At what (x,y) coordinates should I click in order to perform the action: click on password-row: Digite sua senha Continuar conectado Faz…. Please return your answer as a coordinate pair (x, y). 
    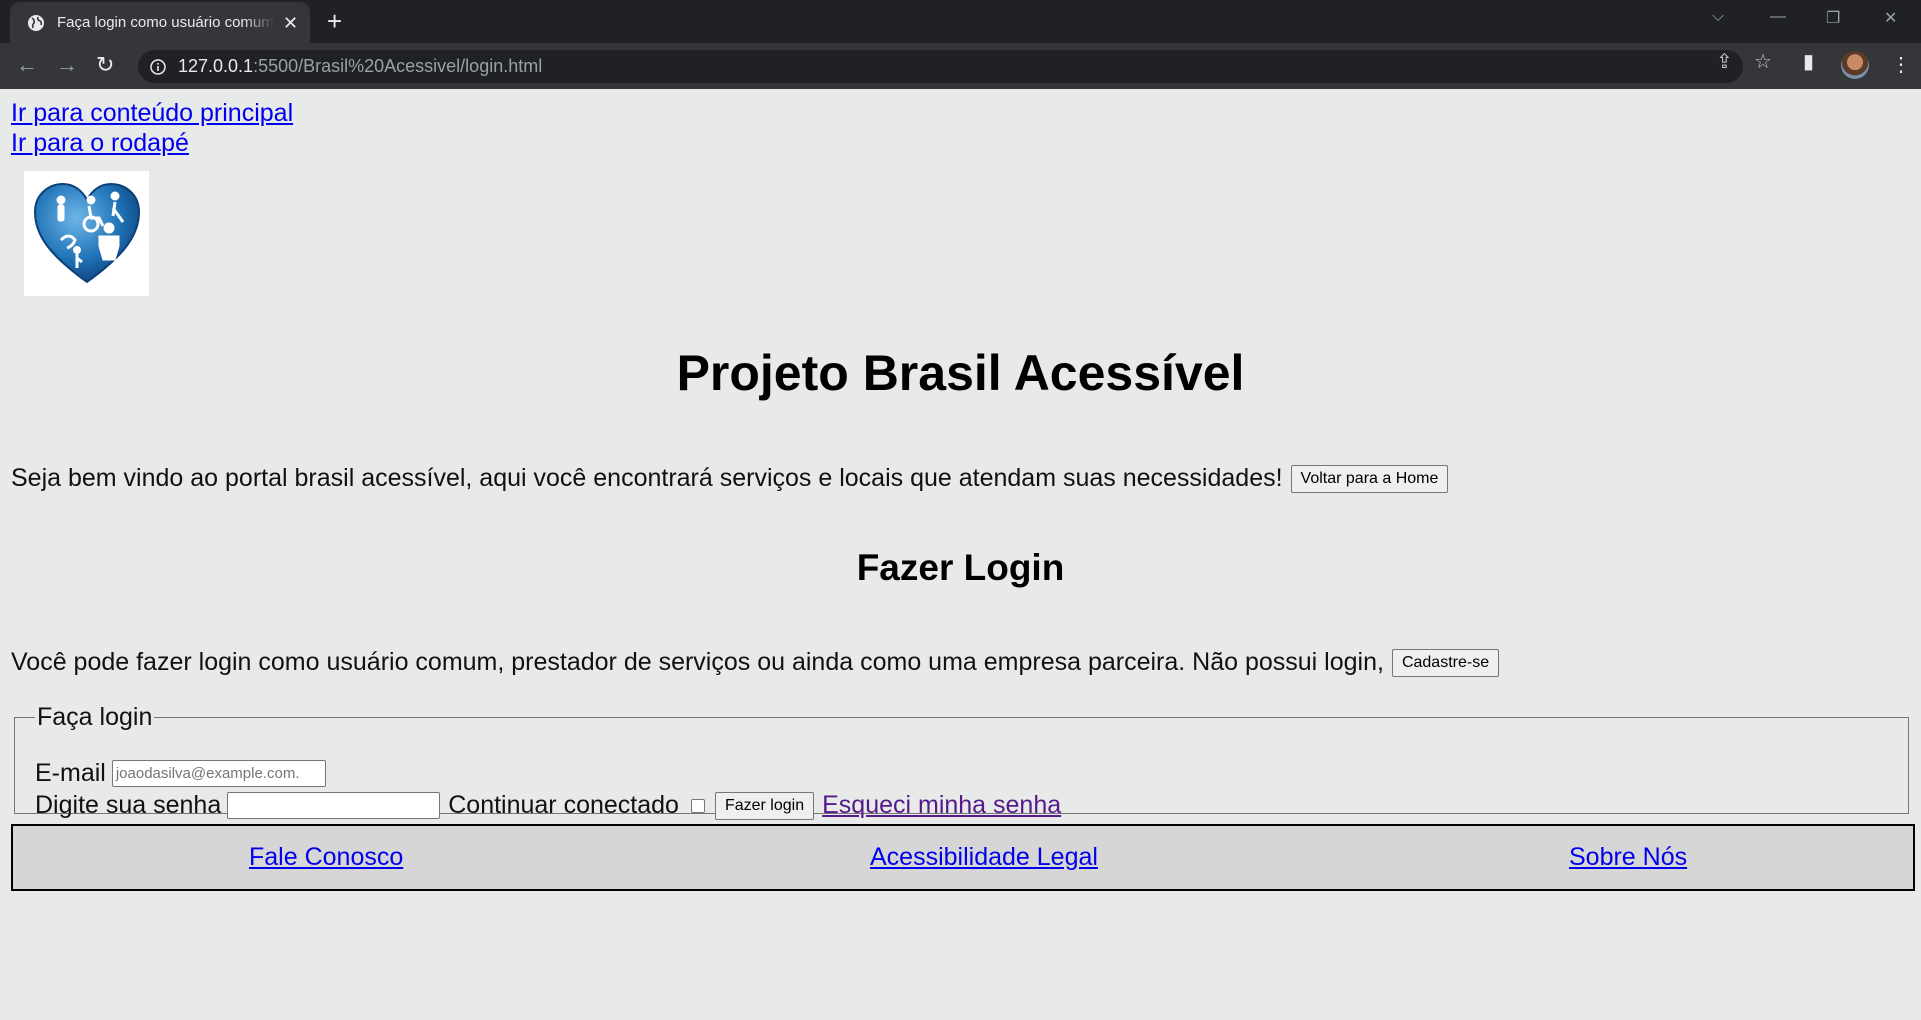
    Looking at the image, I should click on (548, 805).